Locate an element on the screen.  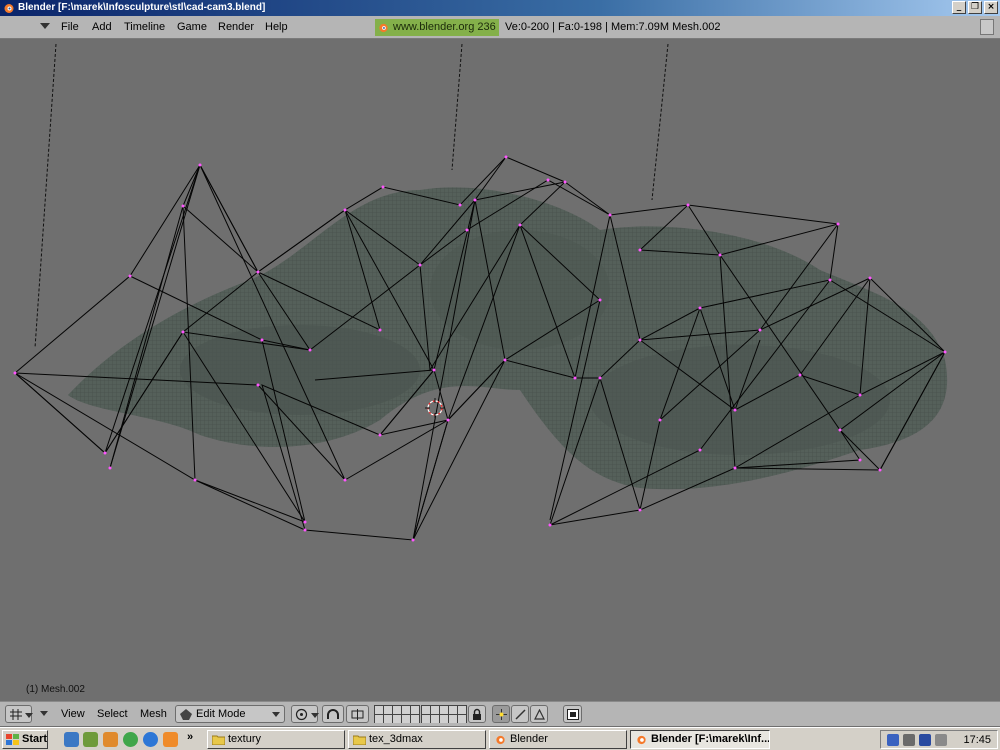
mode-label: Edit Mode is located at coordinates (221, 714).